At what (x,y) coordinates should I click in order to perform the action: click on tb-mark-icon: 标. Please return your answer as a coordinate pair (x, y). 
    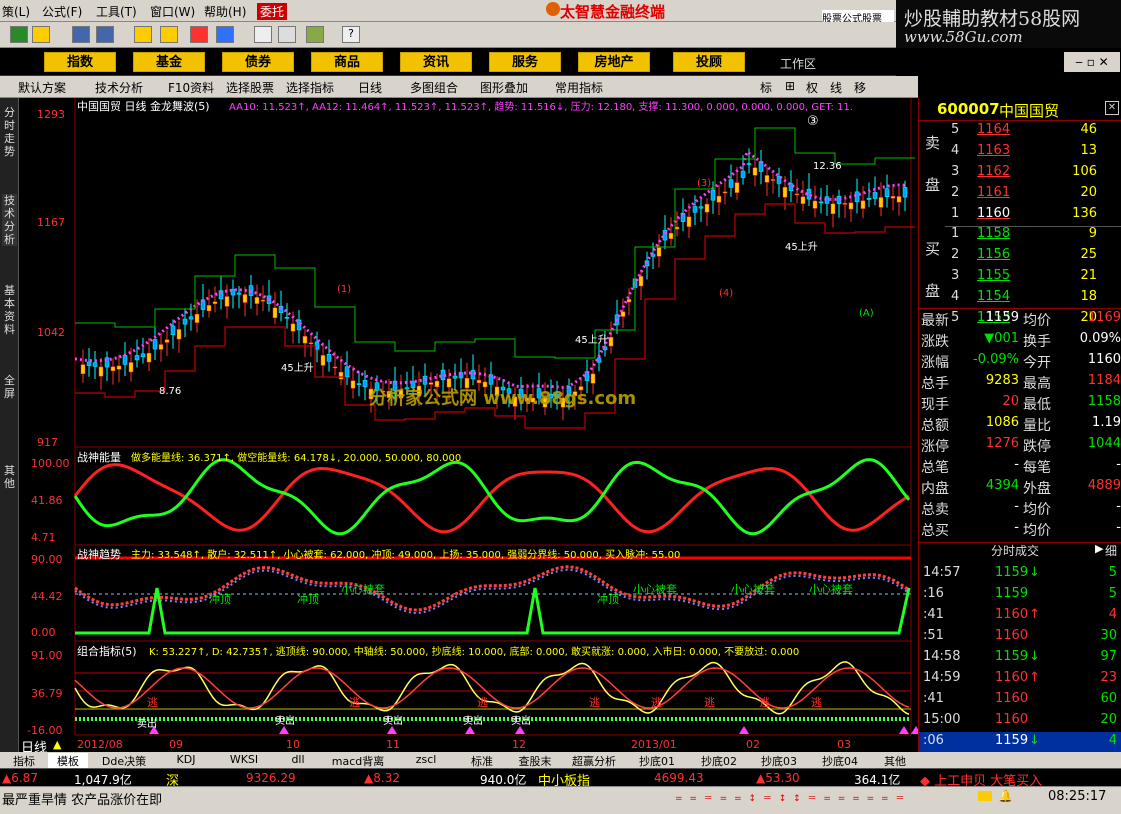
    Looking at the image, I should click on (766, 87).